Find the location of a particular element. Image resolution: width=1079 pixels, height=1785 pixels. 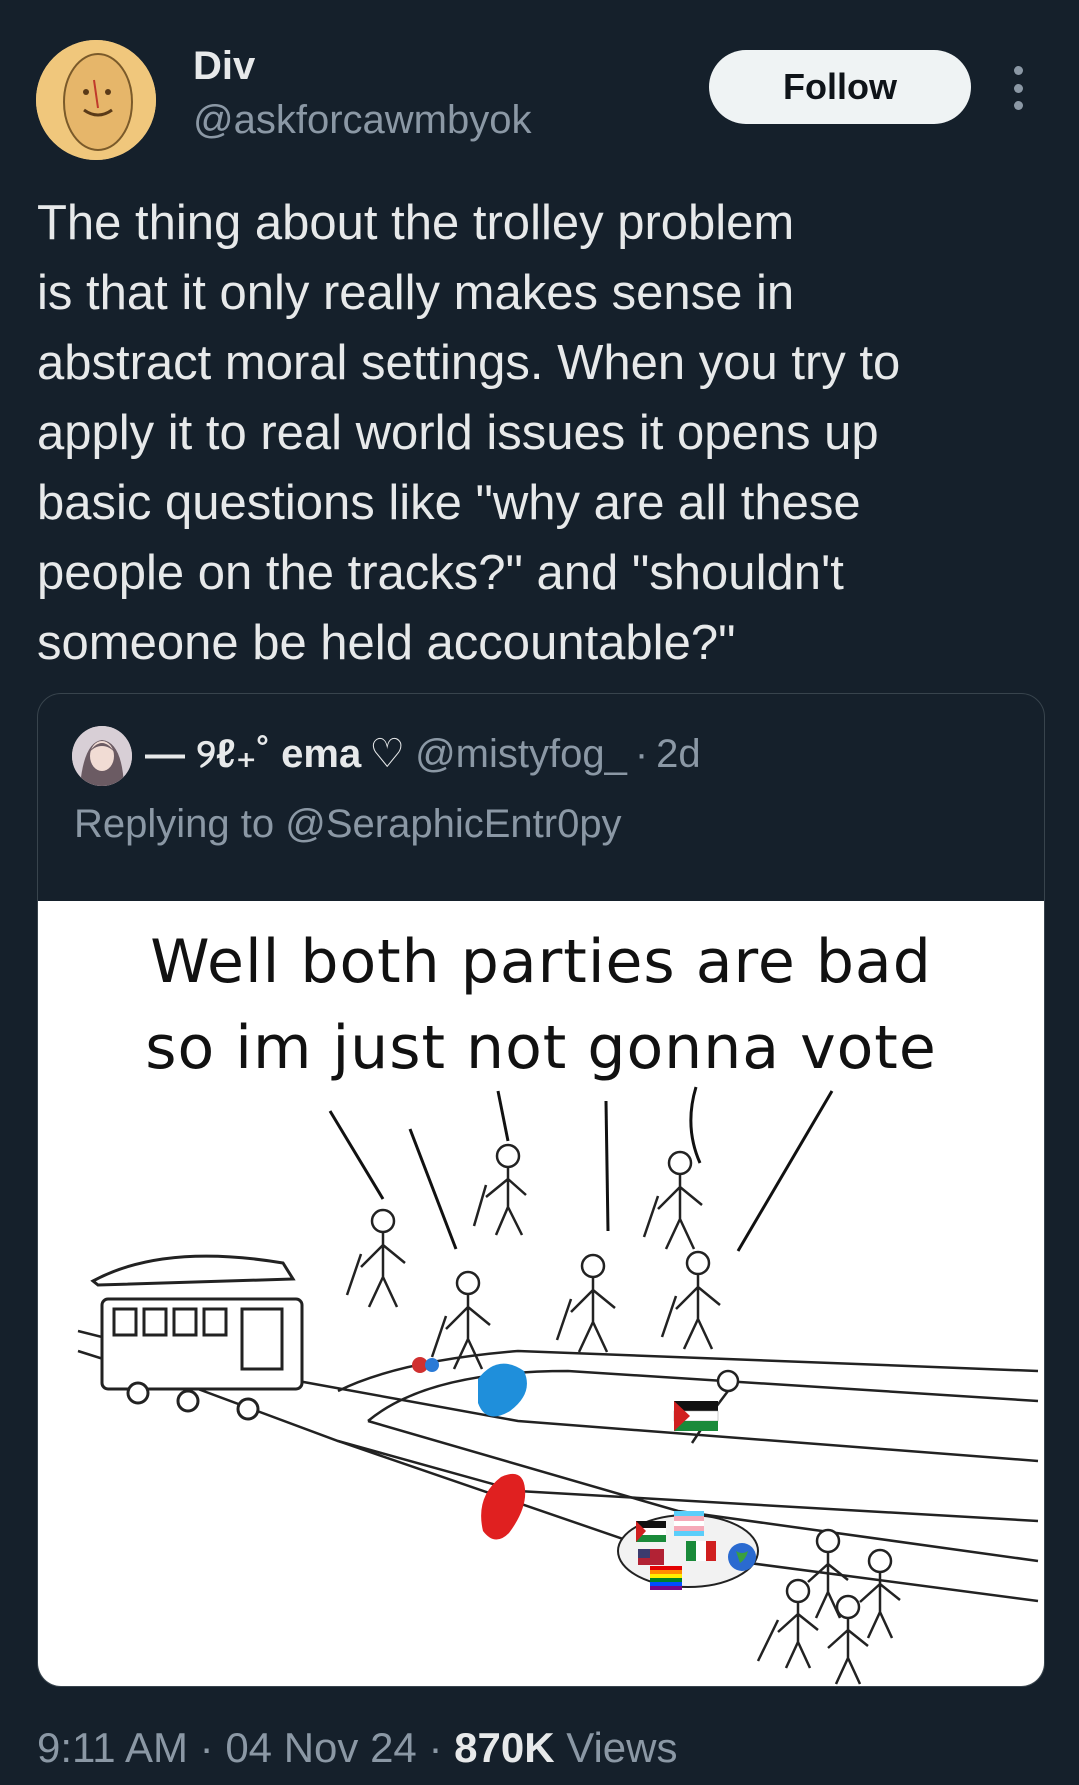

quoted-header: — ୨ℓ₊˚ ema ♡ @mistyfog_ · 2d is located at coordinates (423, 754).